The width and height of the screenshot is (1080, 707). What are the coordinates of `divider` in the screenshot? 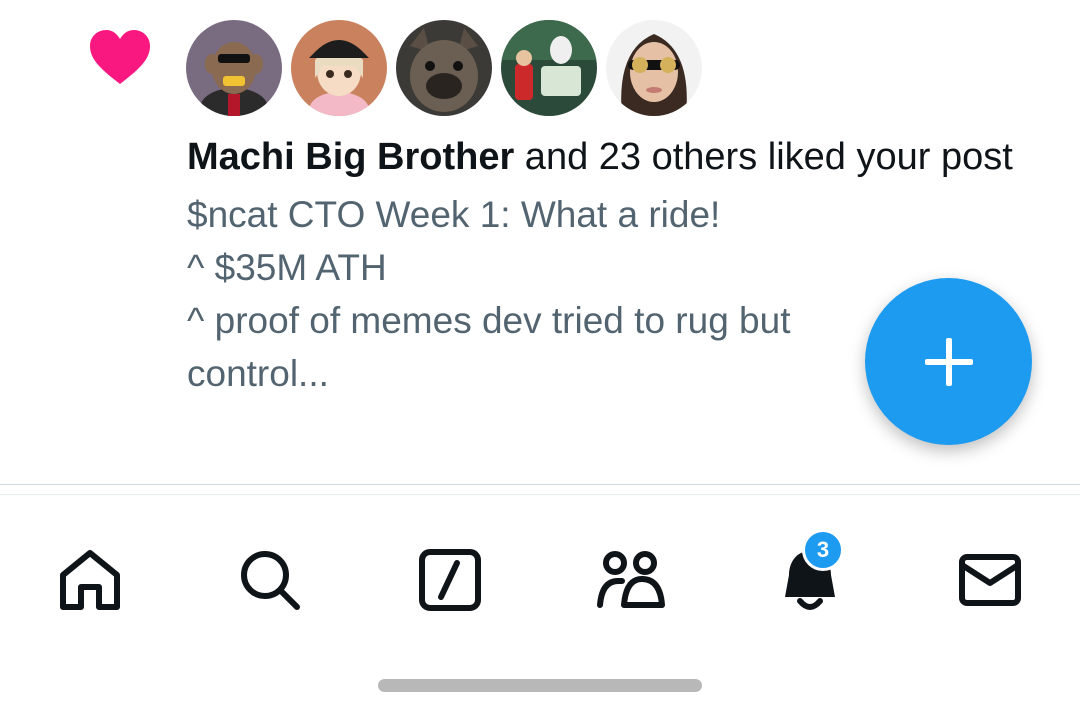 It's located at (540, 484).